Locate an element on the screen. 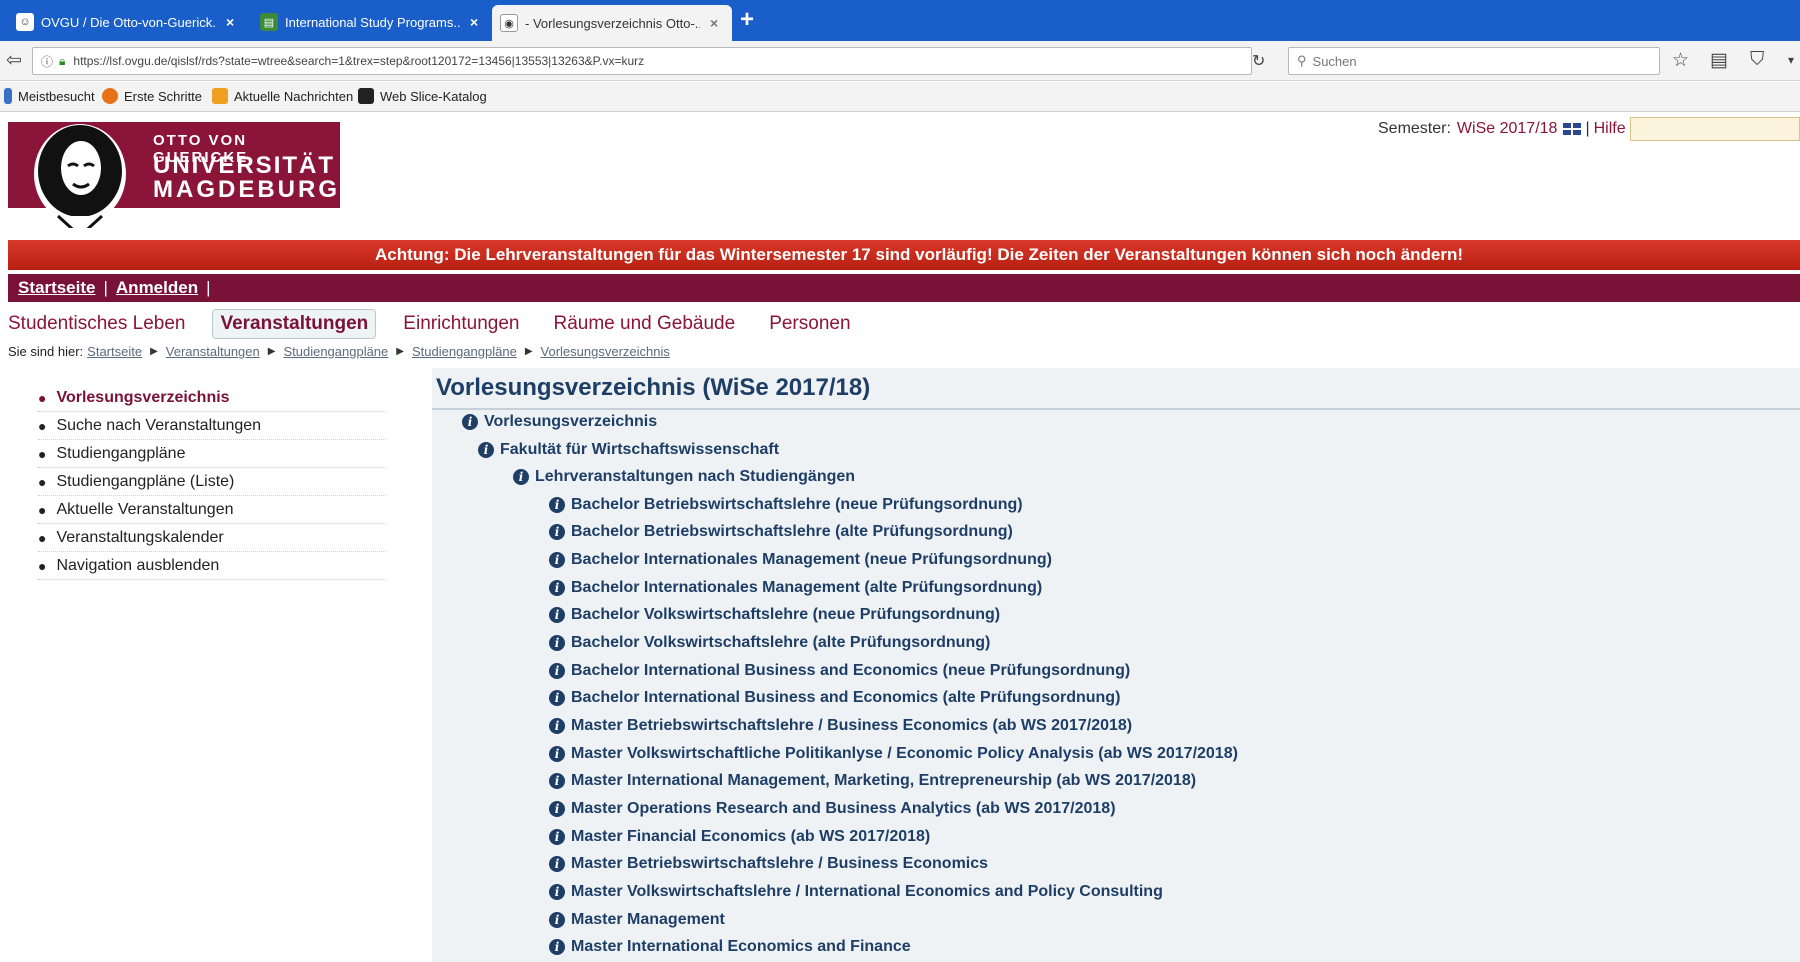  tab-studentisches-leben: Studentisches Leben is located at coordinates (100, 324).